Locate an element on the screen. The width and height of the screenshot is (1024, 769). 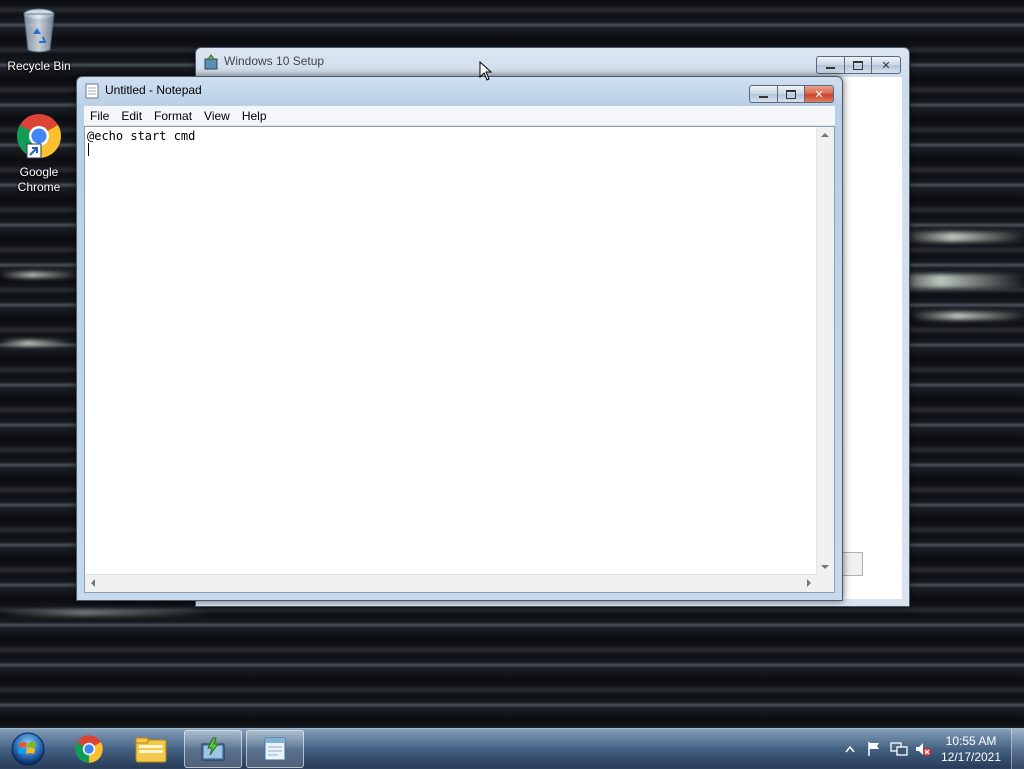
file-explorer-icon is located at coordinates (151, 750).